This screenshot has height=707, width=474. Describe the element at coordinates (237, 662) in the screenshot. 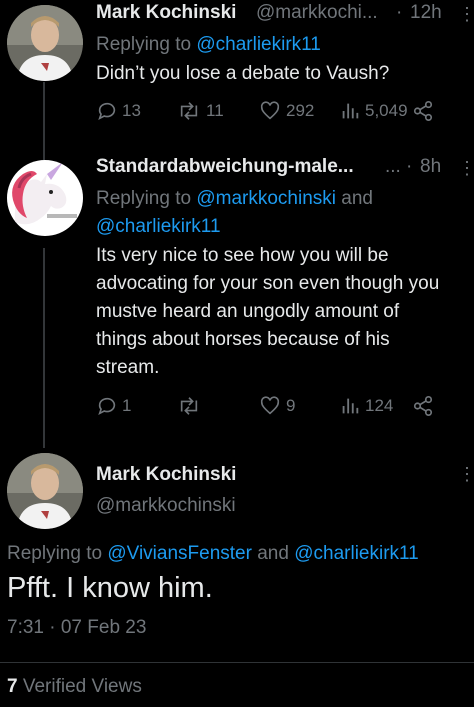

I see `divider` at that location.